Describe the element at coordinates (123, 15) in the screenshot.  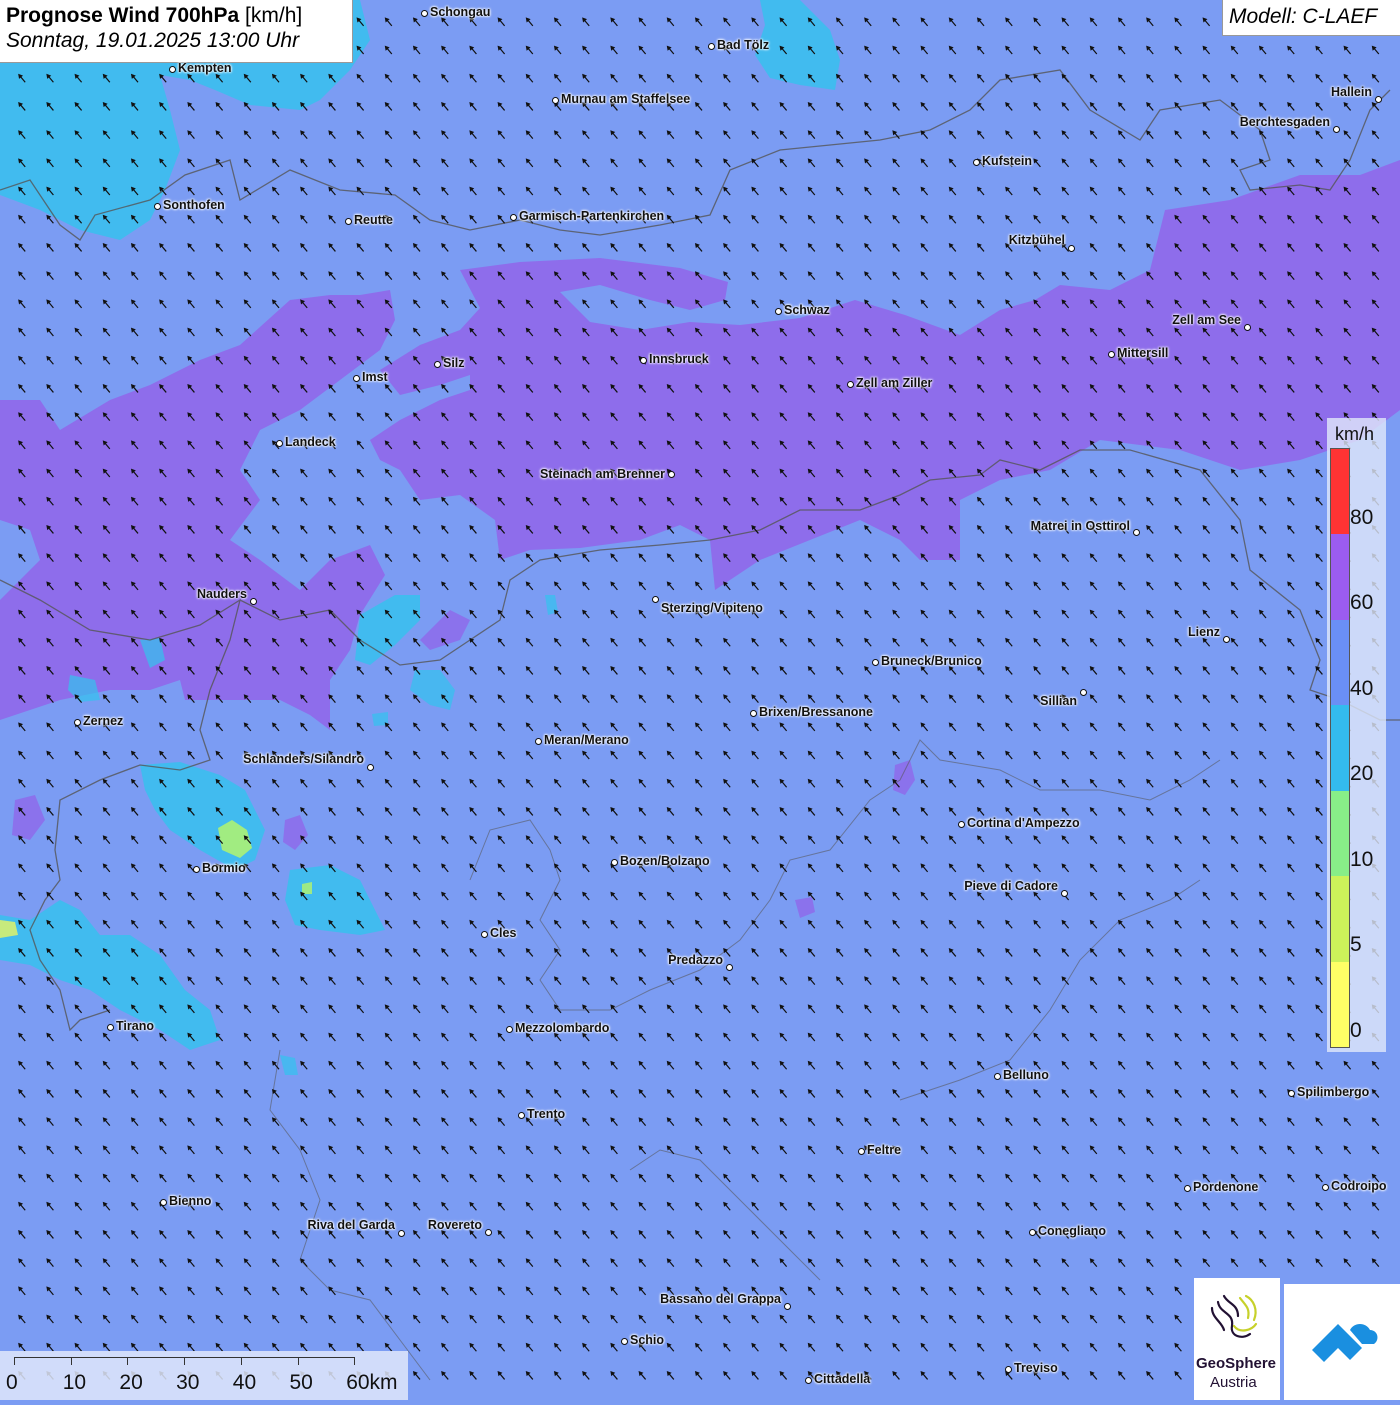
I see `title-main: Prognose Wind 700hPa` at that location.